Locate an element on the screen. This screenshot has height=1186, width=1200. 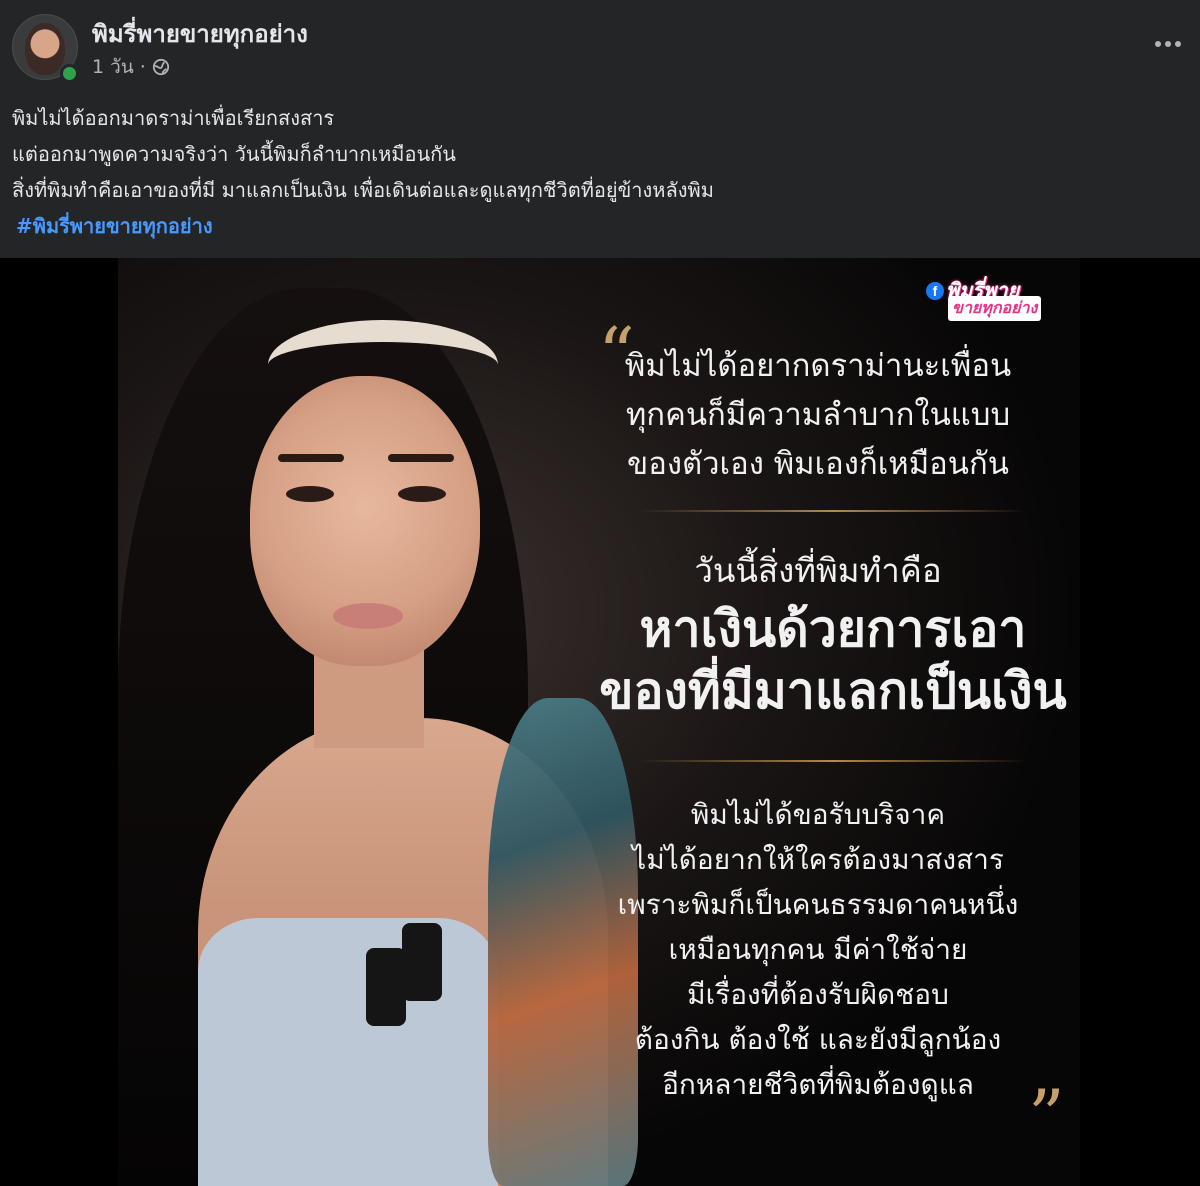
more-options-button is located at coordinates (1168, 44).